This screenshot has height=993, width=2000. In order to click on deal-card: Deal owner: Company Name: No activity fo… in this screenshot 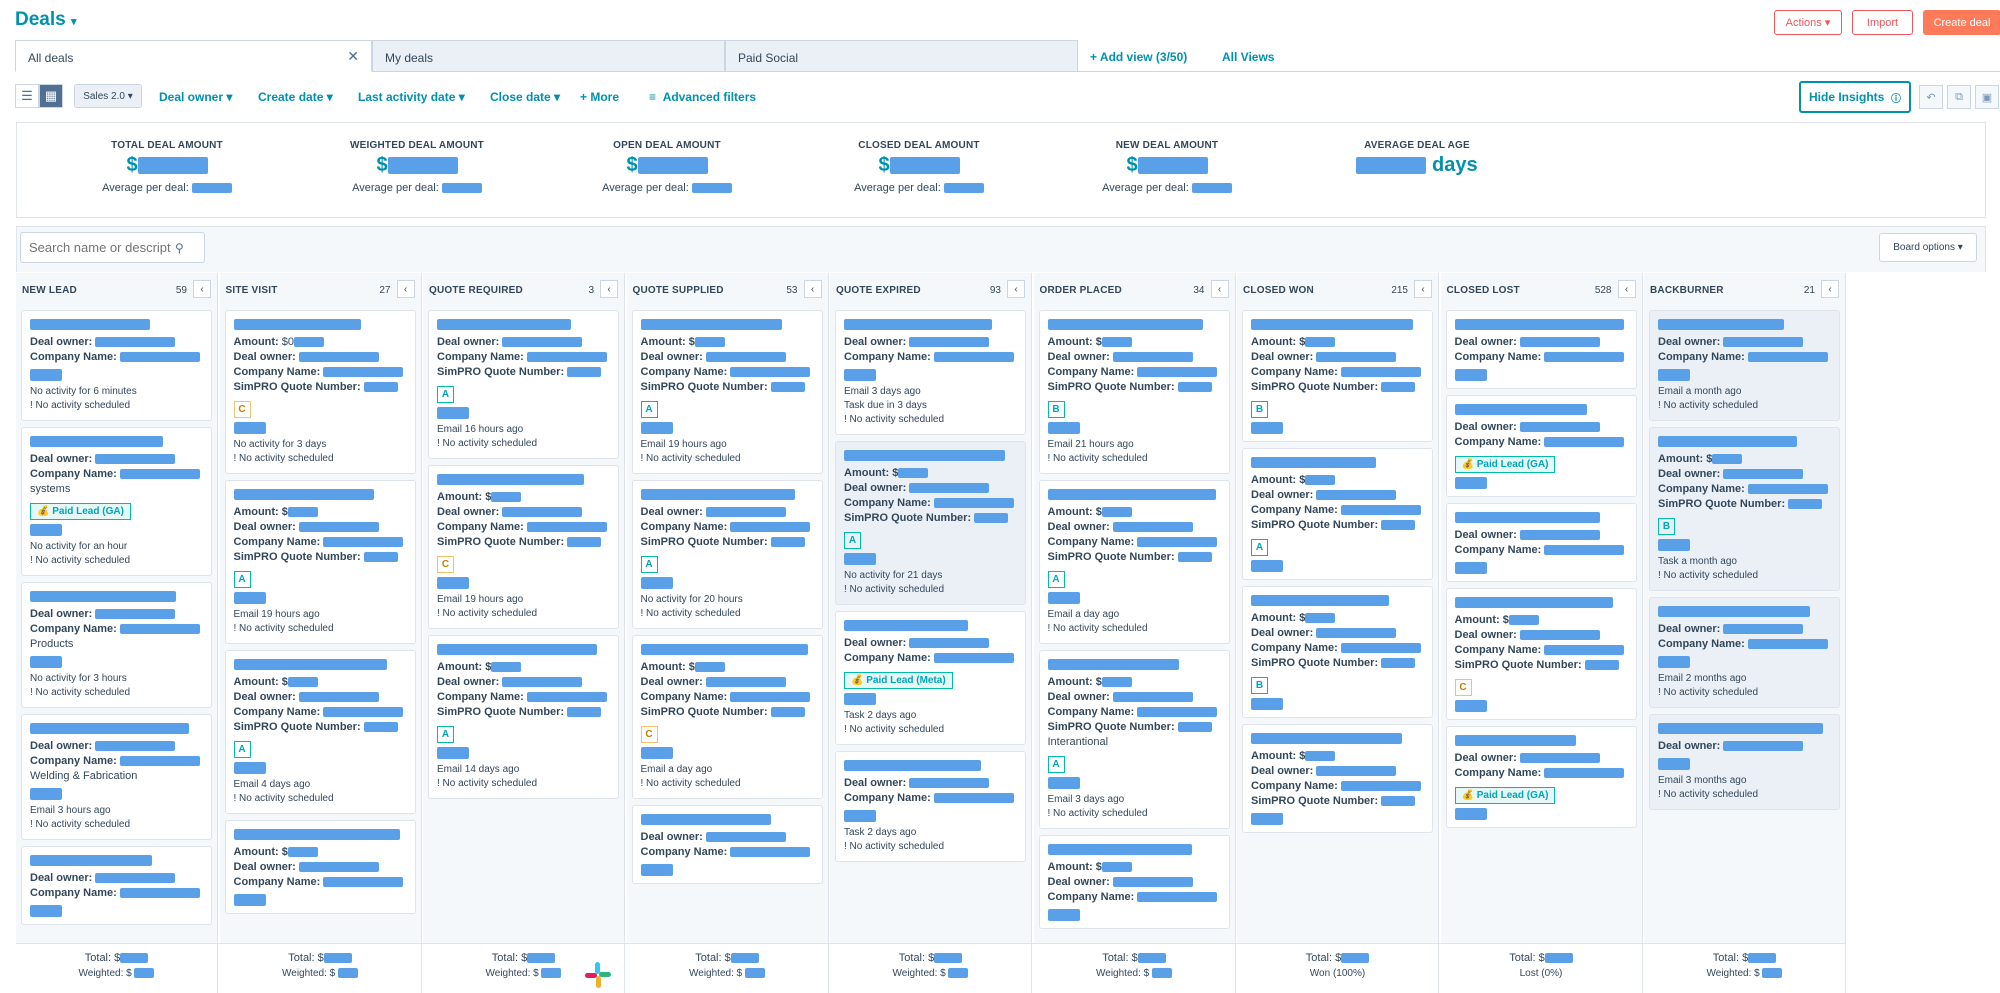, I will do `click(116, 366)`.